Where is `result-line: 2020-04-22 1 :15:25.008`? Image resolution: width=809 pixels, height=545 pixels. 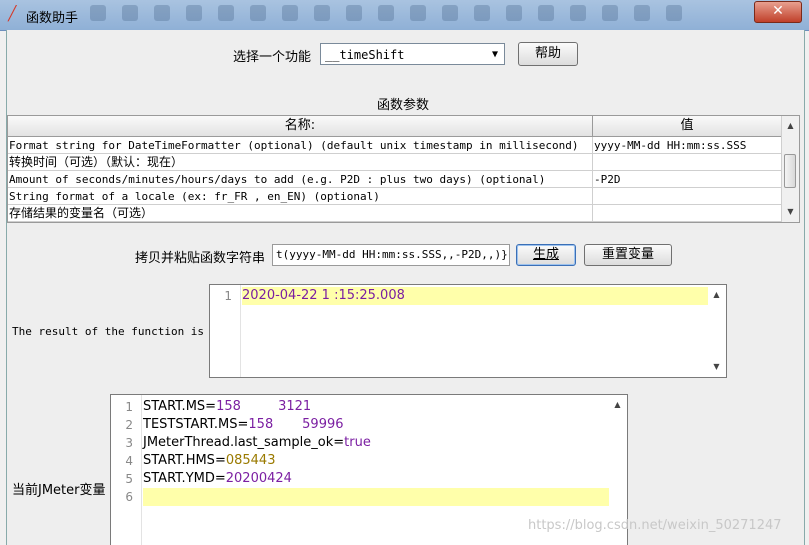 result-line: 2020-04-22 1 :15:25.008 is located at coordinates (475, 296).